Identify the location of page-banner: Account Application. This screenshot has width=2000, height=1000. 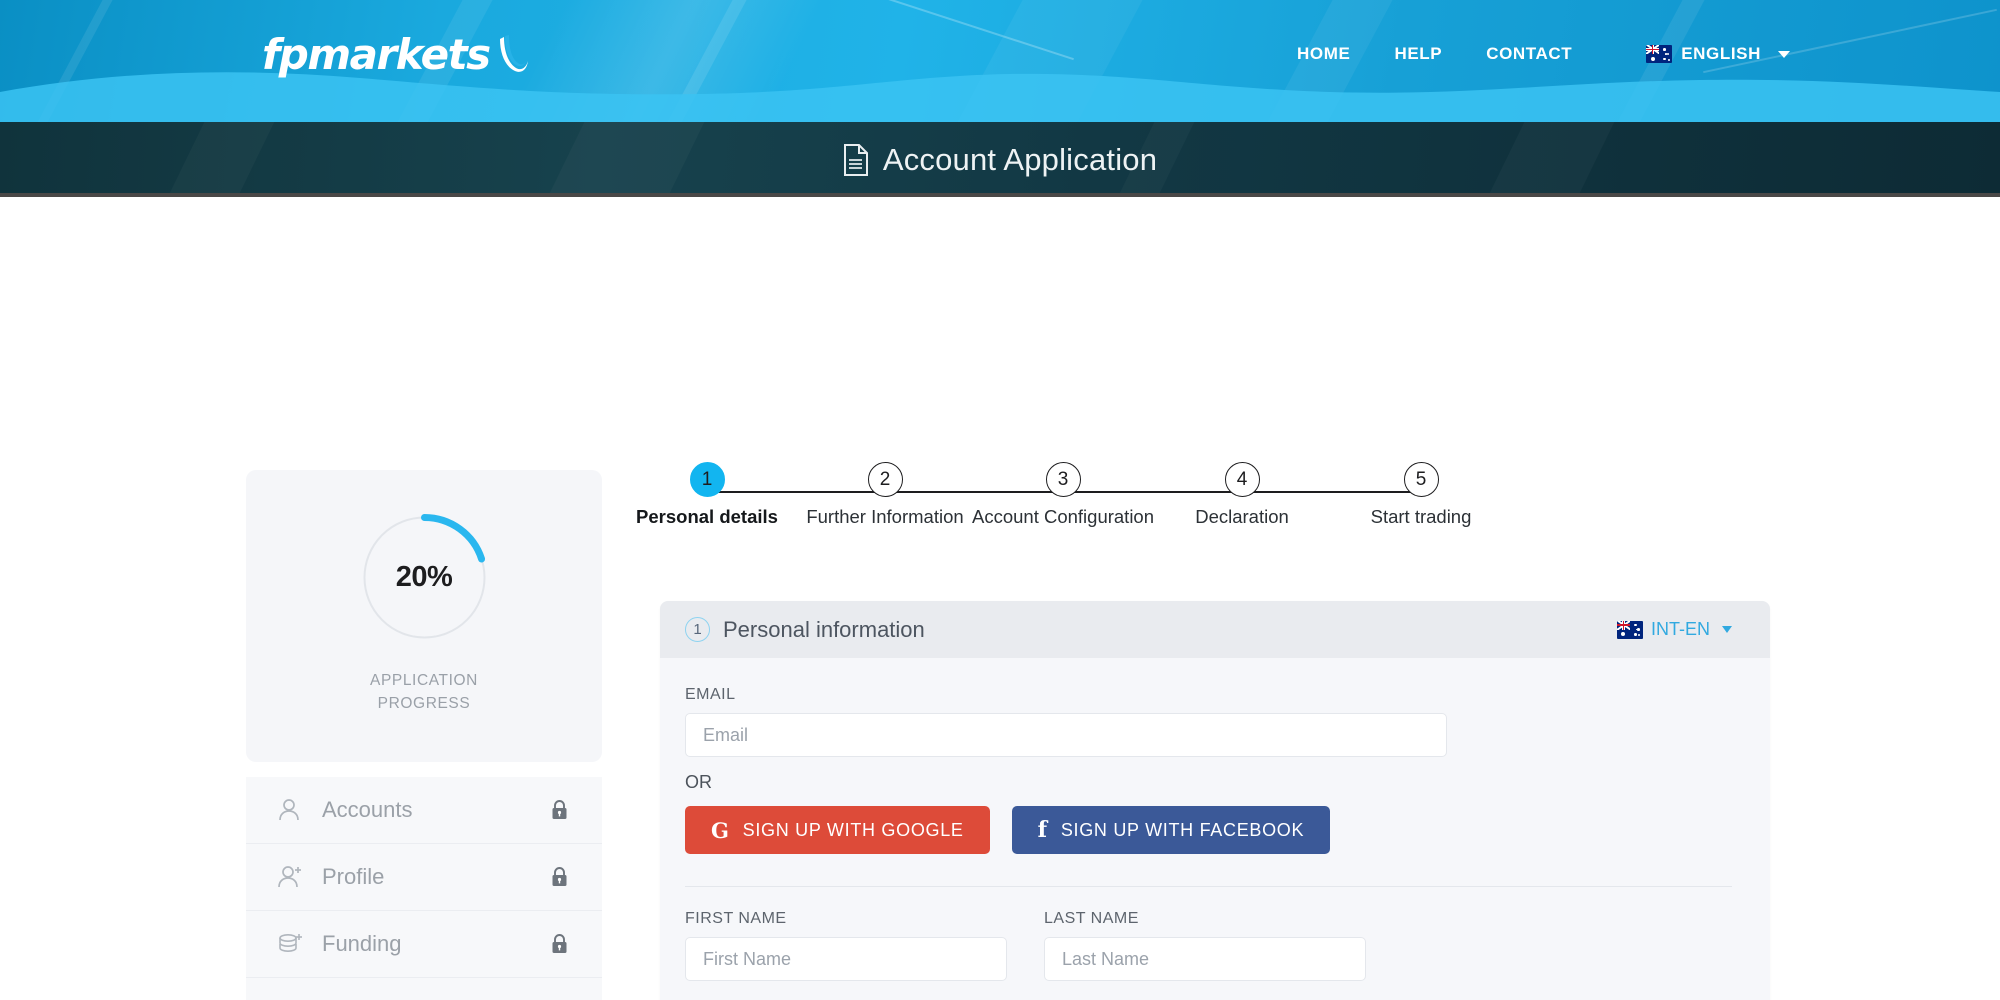
(1000, 159).